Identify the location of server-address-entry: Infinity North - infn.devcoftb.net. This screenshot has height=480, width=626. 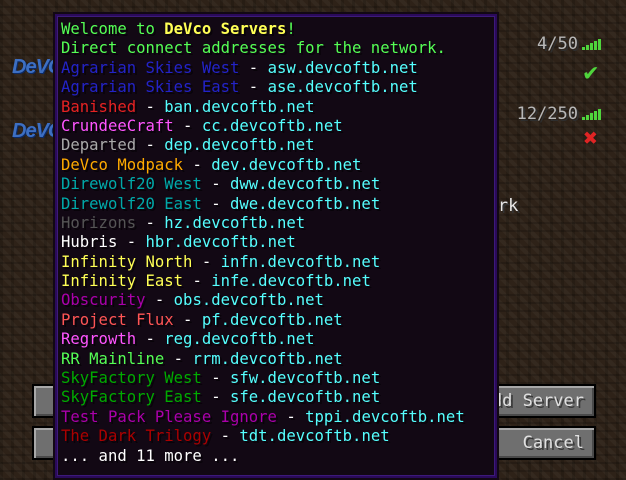
(278, 262).